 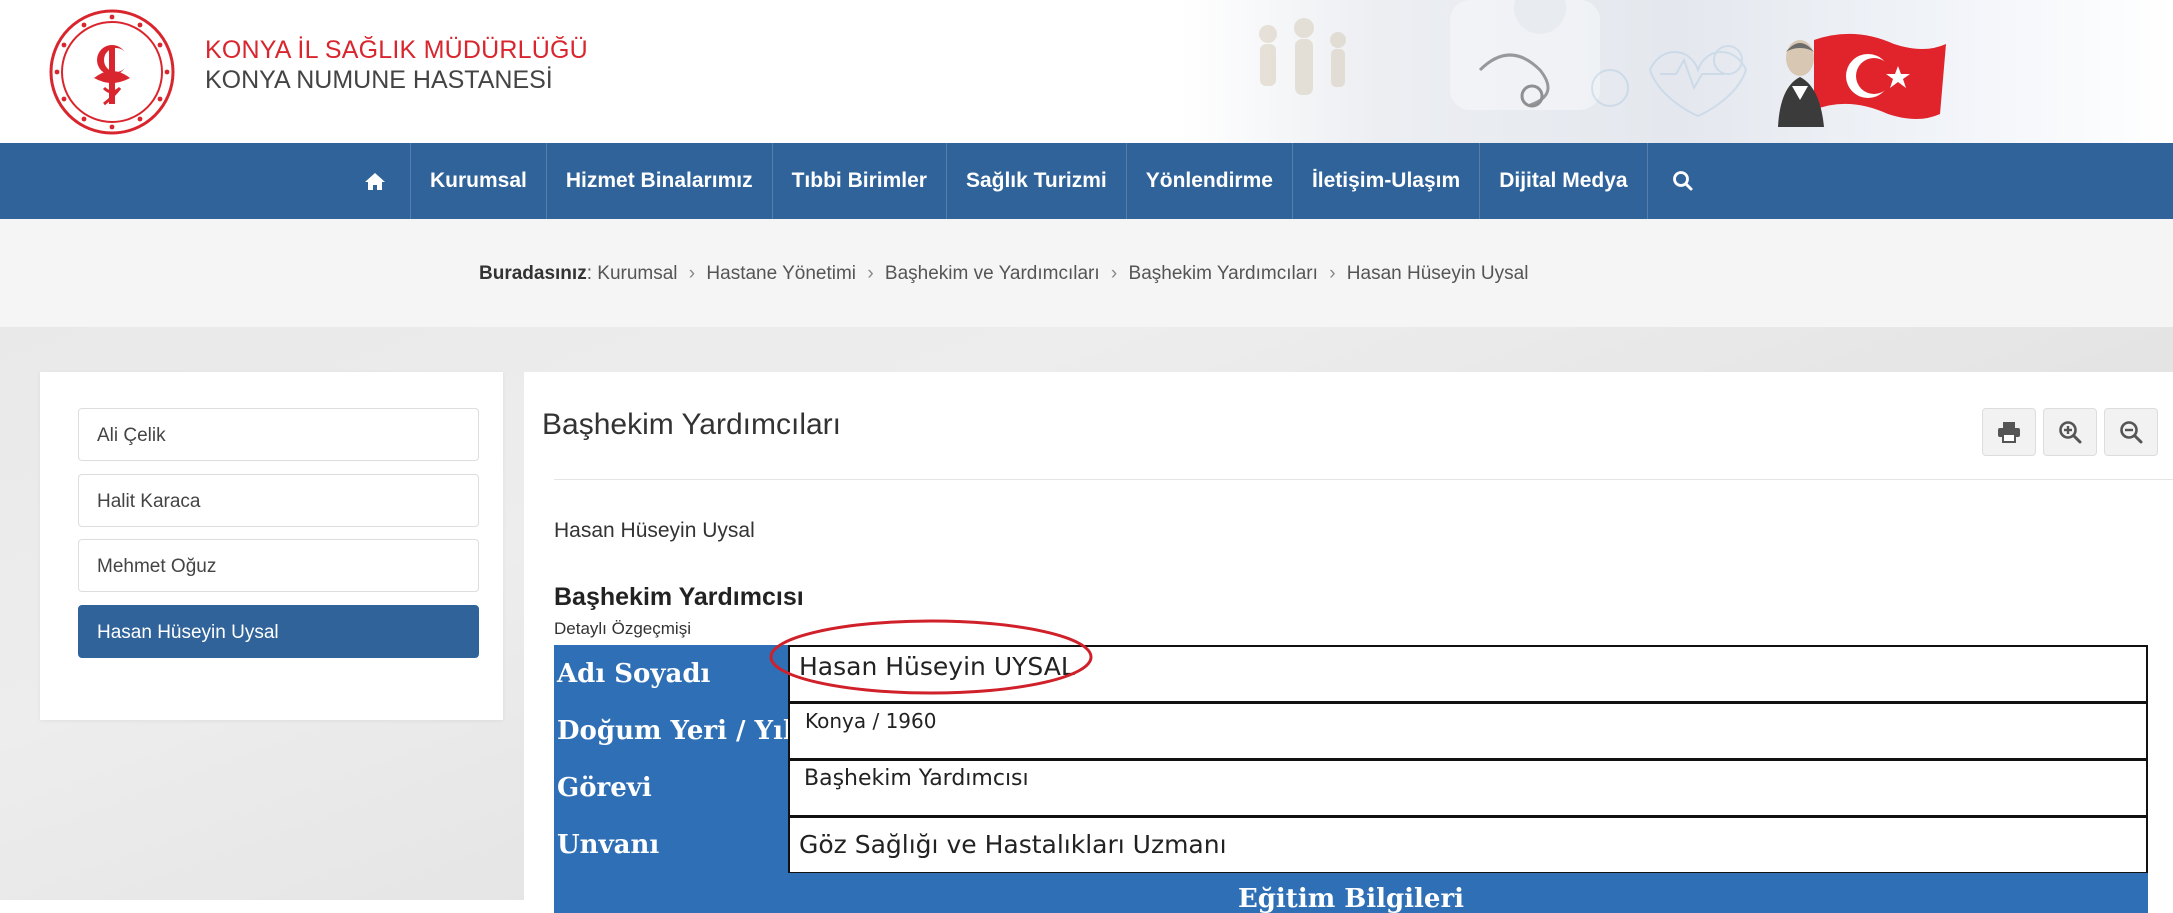 I want to click on highlight-ellipse, so click(x=931, y=657).